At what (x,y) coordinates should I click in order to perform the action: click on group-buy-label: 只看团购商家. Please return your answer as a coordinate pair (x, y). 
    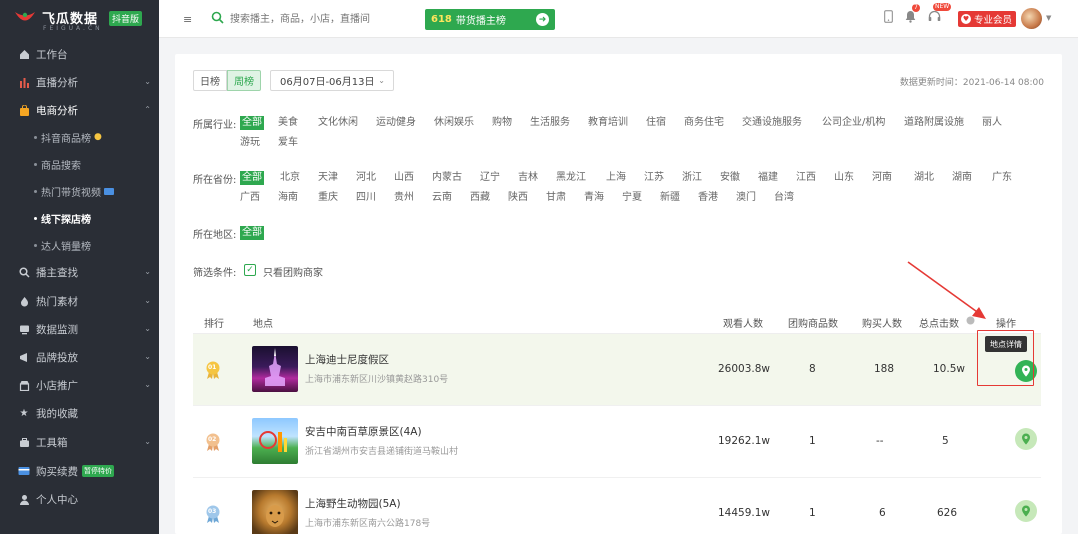
    Looking at the image, I should click on (293, 271).